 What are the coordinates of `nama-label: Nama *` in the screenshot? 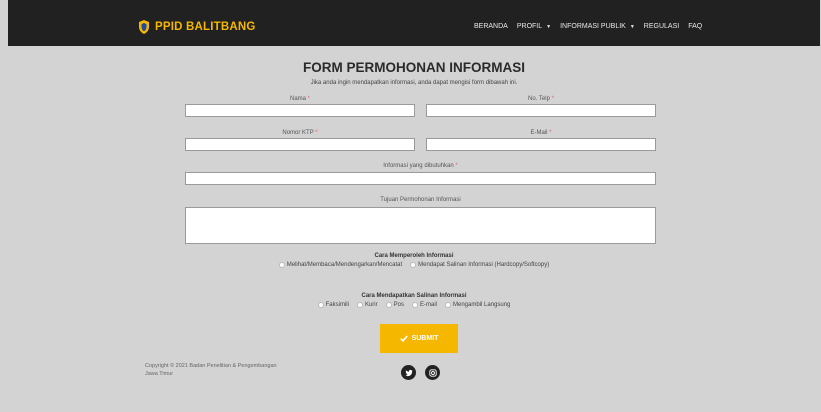 It's located at (300, 99).